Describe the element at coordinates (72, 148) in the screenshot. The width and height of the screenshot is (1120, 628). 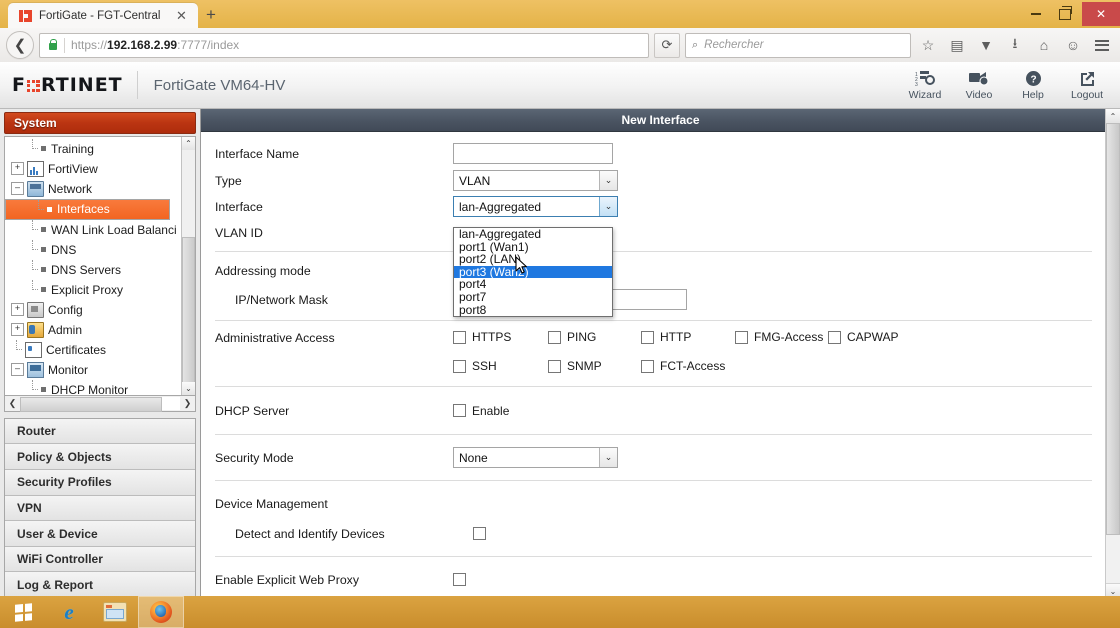
I see `sidebar-item-label: Training` at that location.